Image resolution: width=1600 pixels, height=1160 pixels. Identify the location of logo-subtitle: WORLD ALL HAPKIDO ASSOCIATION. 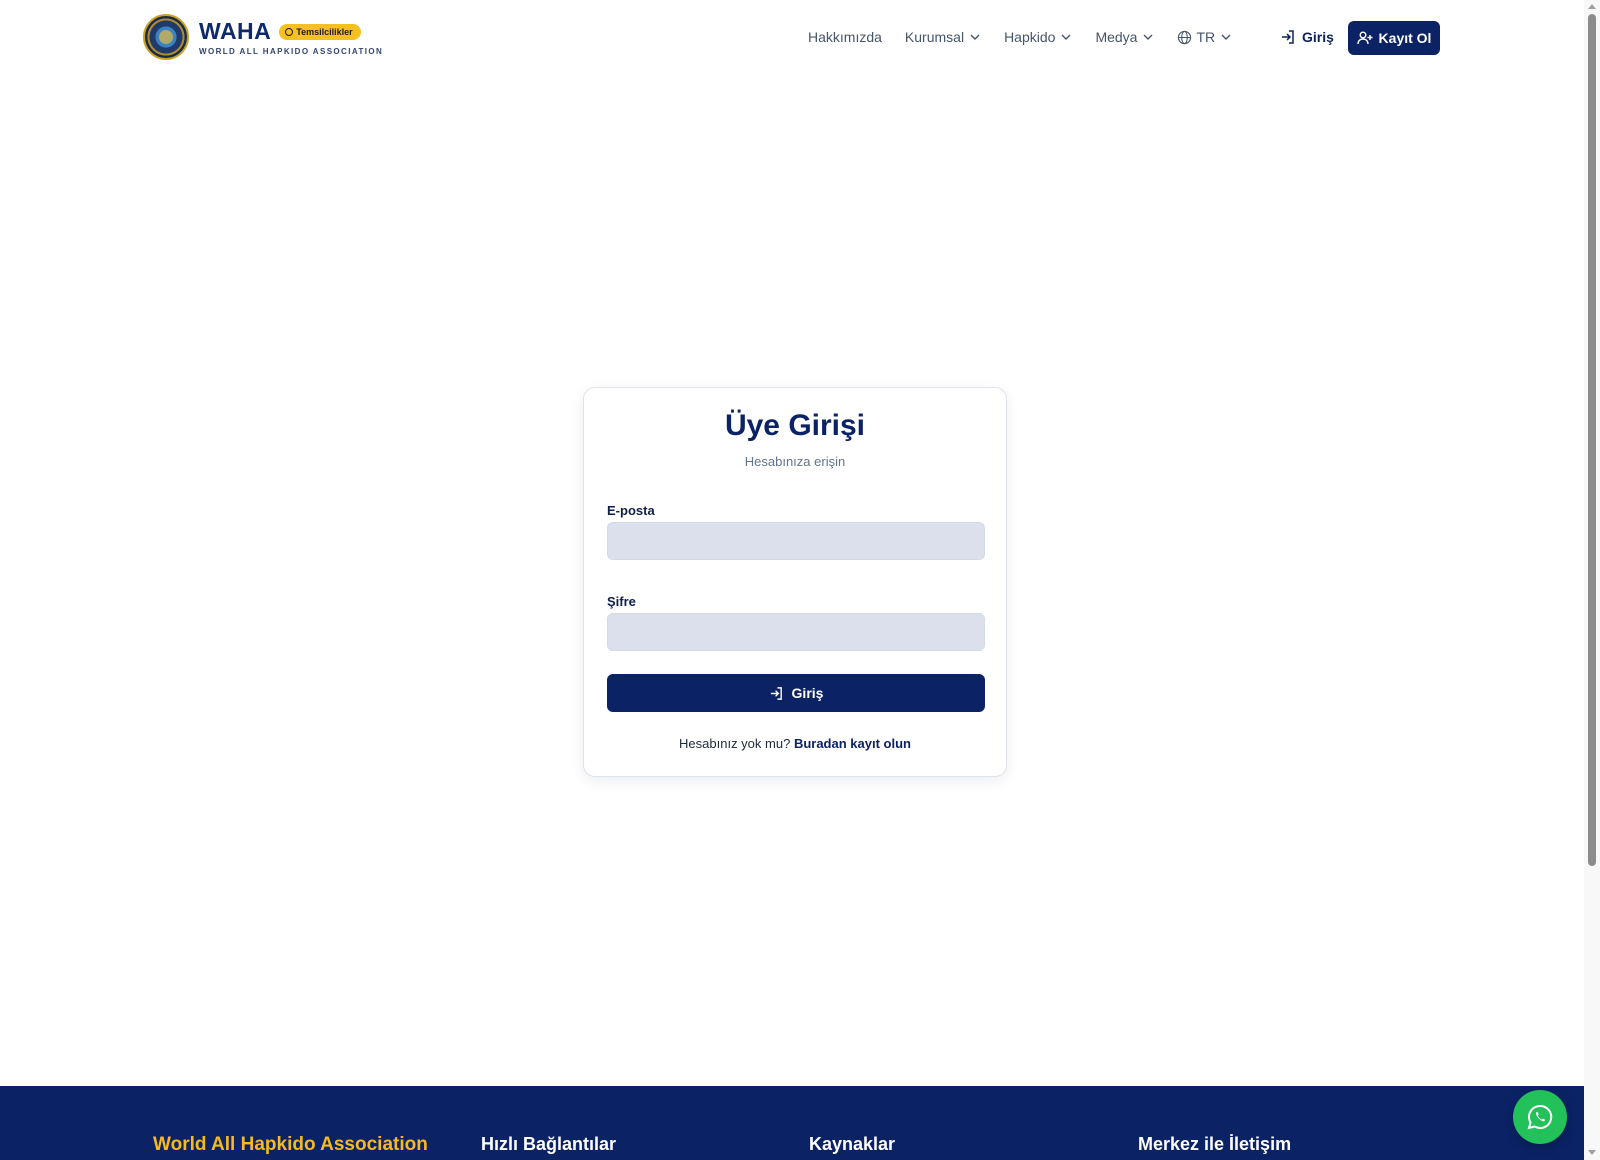
(291, 51).